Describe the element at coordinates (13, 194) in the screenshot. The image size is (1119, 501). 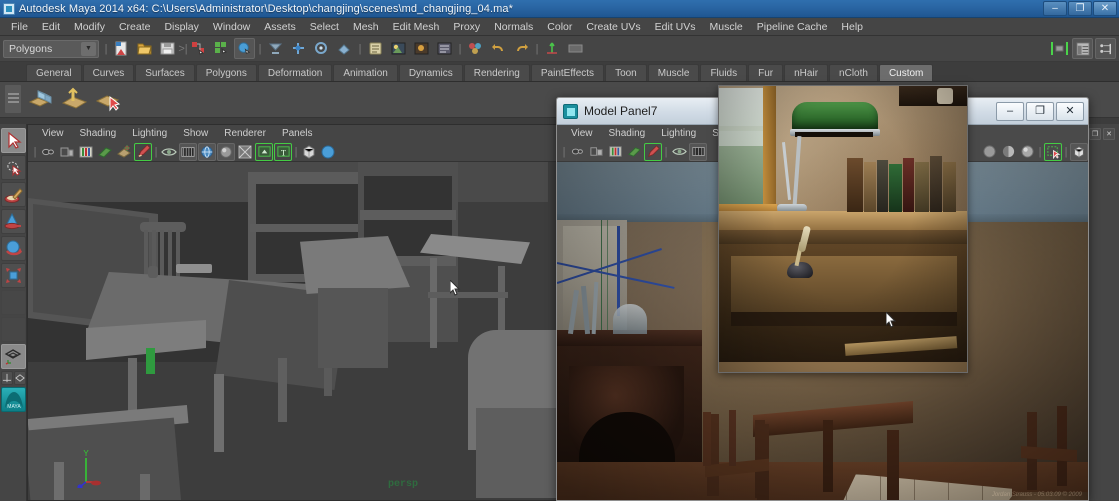
I see `paint-select-tool` at that location.